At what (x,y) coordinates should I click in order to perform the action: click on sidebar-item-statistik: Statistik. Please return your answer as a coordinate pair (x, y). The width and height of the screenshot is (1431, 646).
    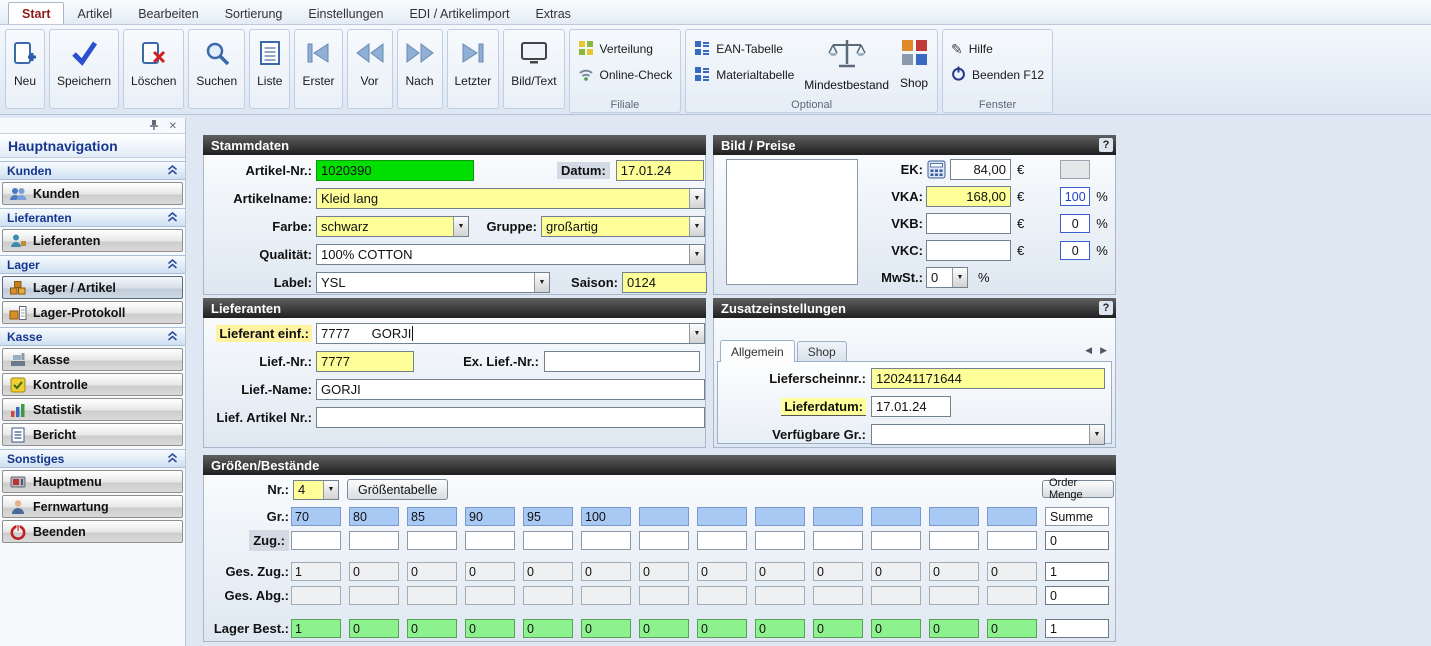
    Looking at the image, I should click on (92, 409).